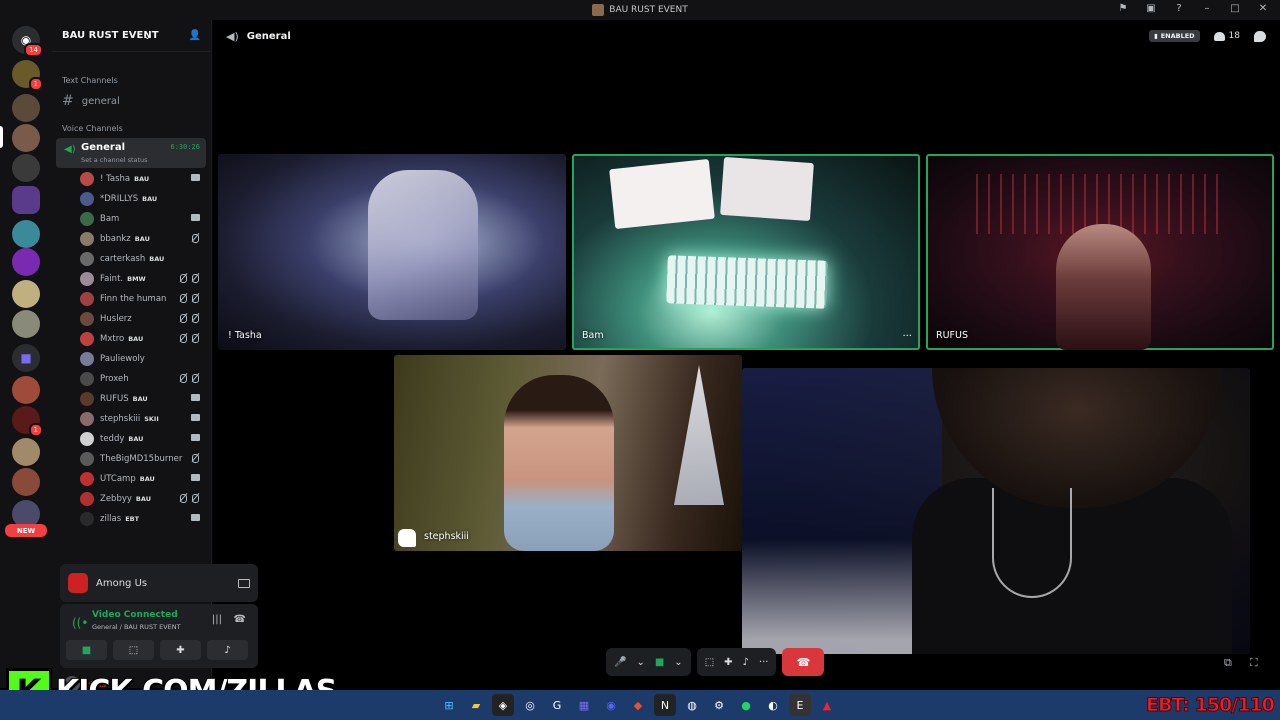 This screenshot has height=720, width=1280. Describe the element at coordinates (227, 650) in the screenshot. I see `soundboard-button: ♪` at that location.